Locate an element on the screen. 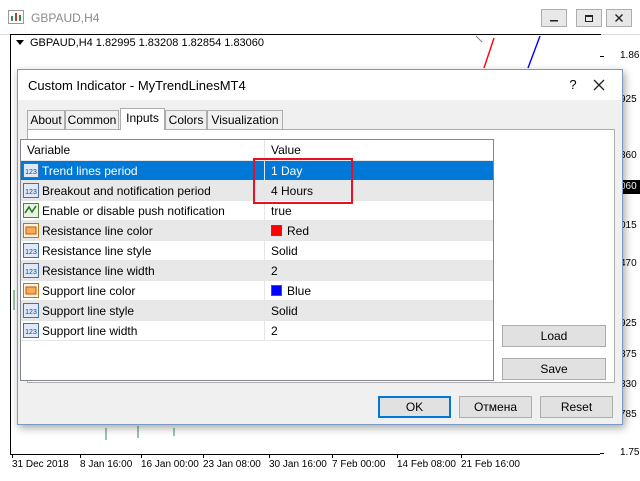 Image resolution: width=640 pixels, height=481 pixels. param-variable-cell: Enable or disable push notification is located at coordinates (142, 210).